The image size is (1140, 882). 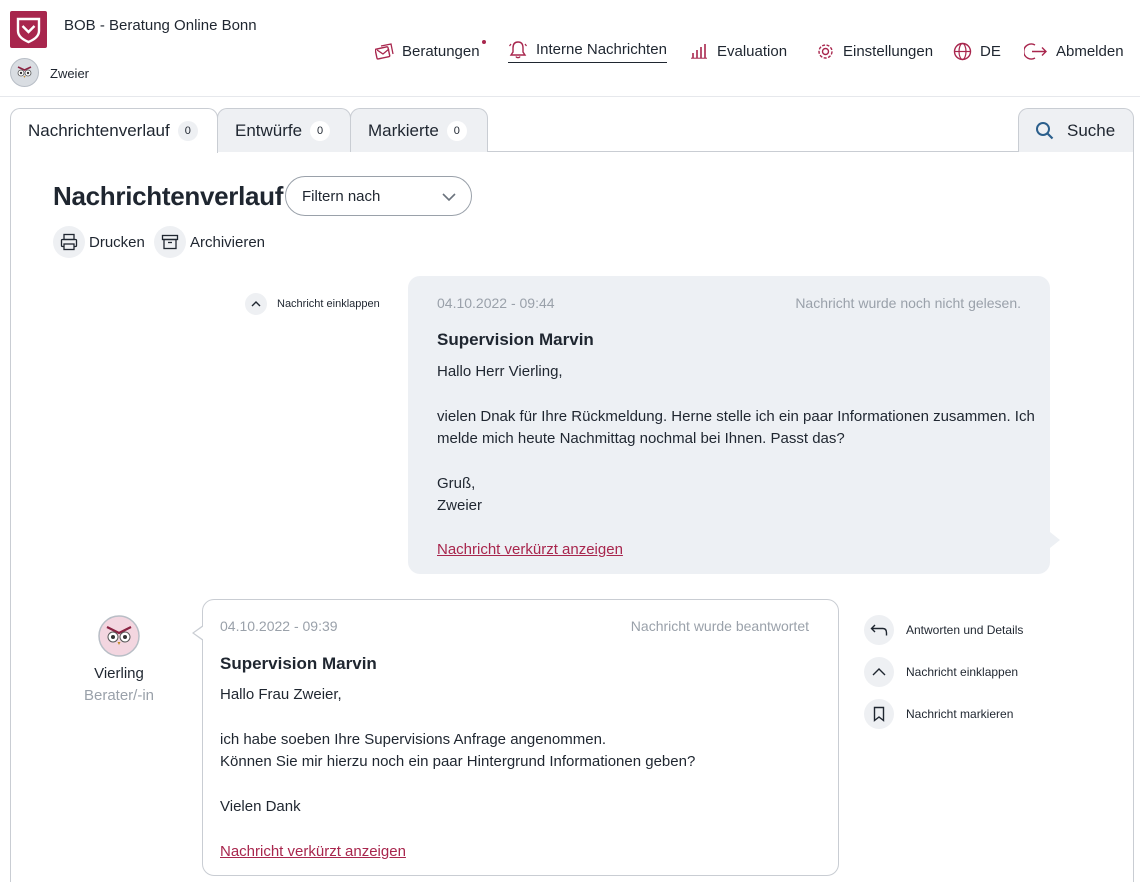 I want to click on bookmark-icon, so click(x=879, y=714).